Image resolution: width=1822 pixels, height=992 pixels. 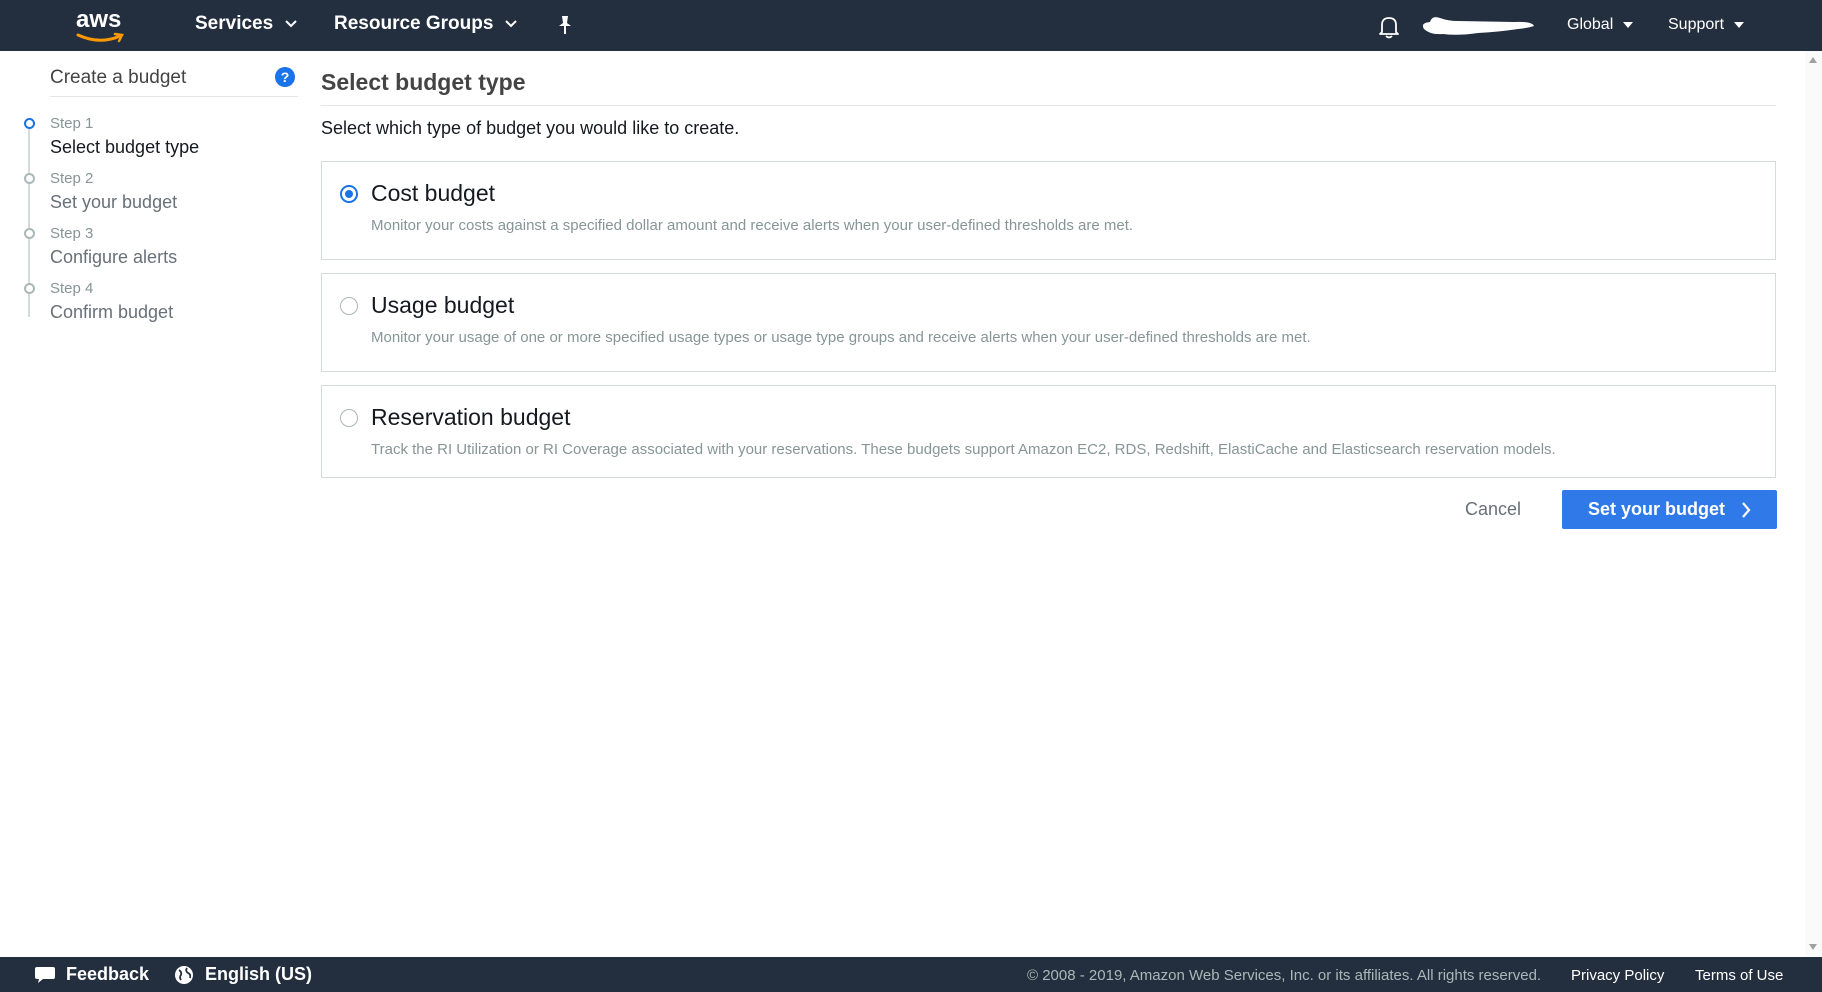 I want to click on services-menu: Services, so click(x=246, y=24).